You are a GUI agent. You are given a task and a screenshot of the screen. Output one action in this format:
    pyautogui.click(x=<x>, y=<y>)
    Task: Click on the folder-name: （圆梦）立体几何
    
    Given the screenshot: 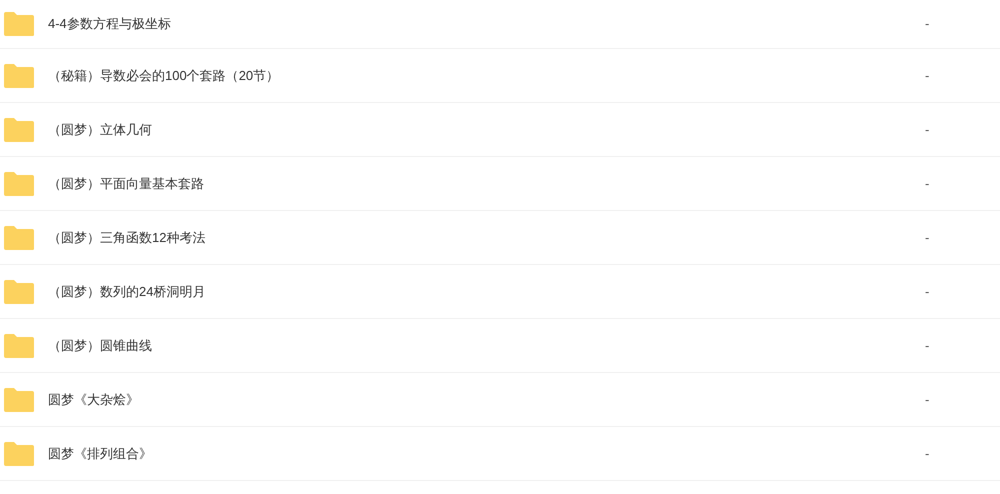 What is the action you would take?
    pyautogui.click(x=100, y=130)
    